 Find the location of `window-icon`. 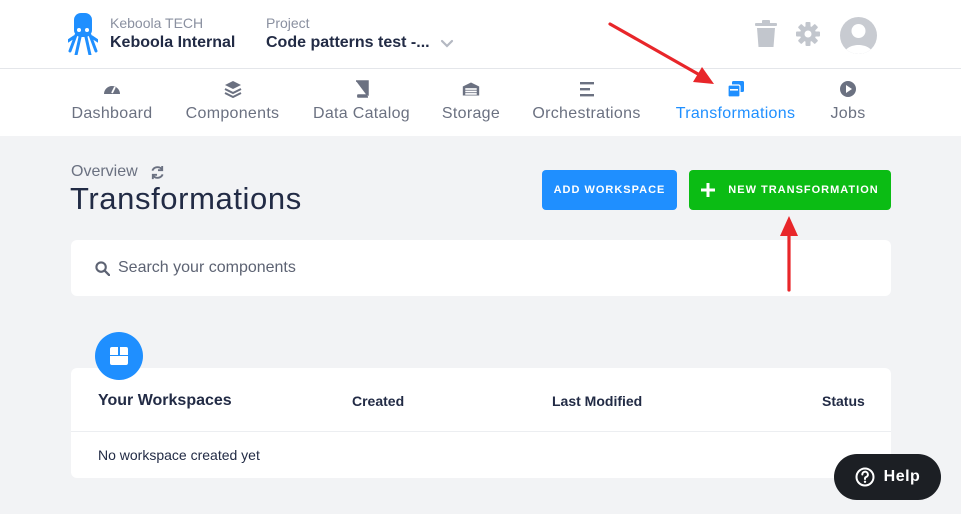

window-icon is located at coordinates (735, 89).